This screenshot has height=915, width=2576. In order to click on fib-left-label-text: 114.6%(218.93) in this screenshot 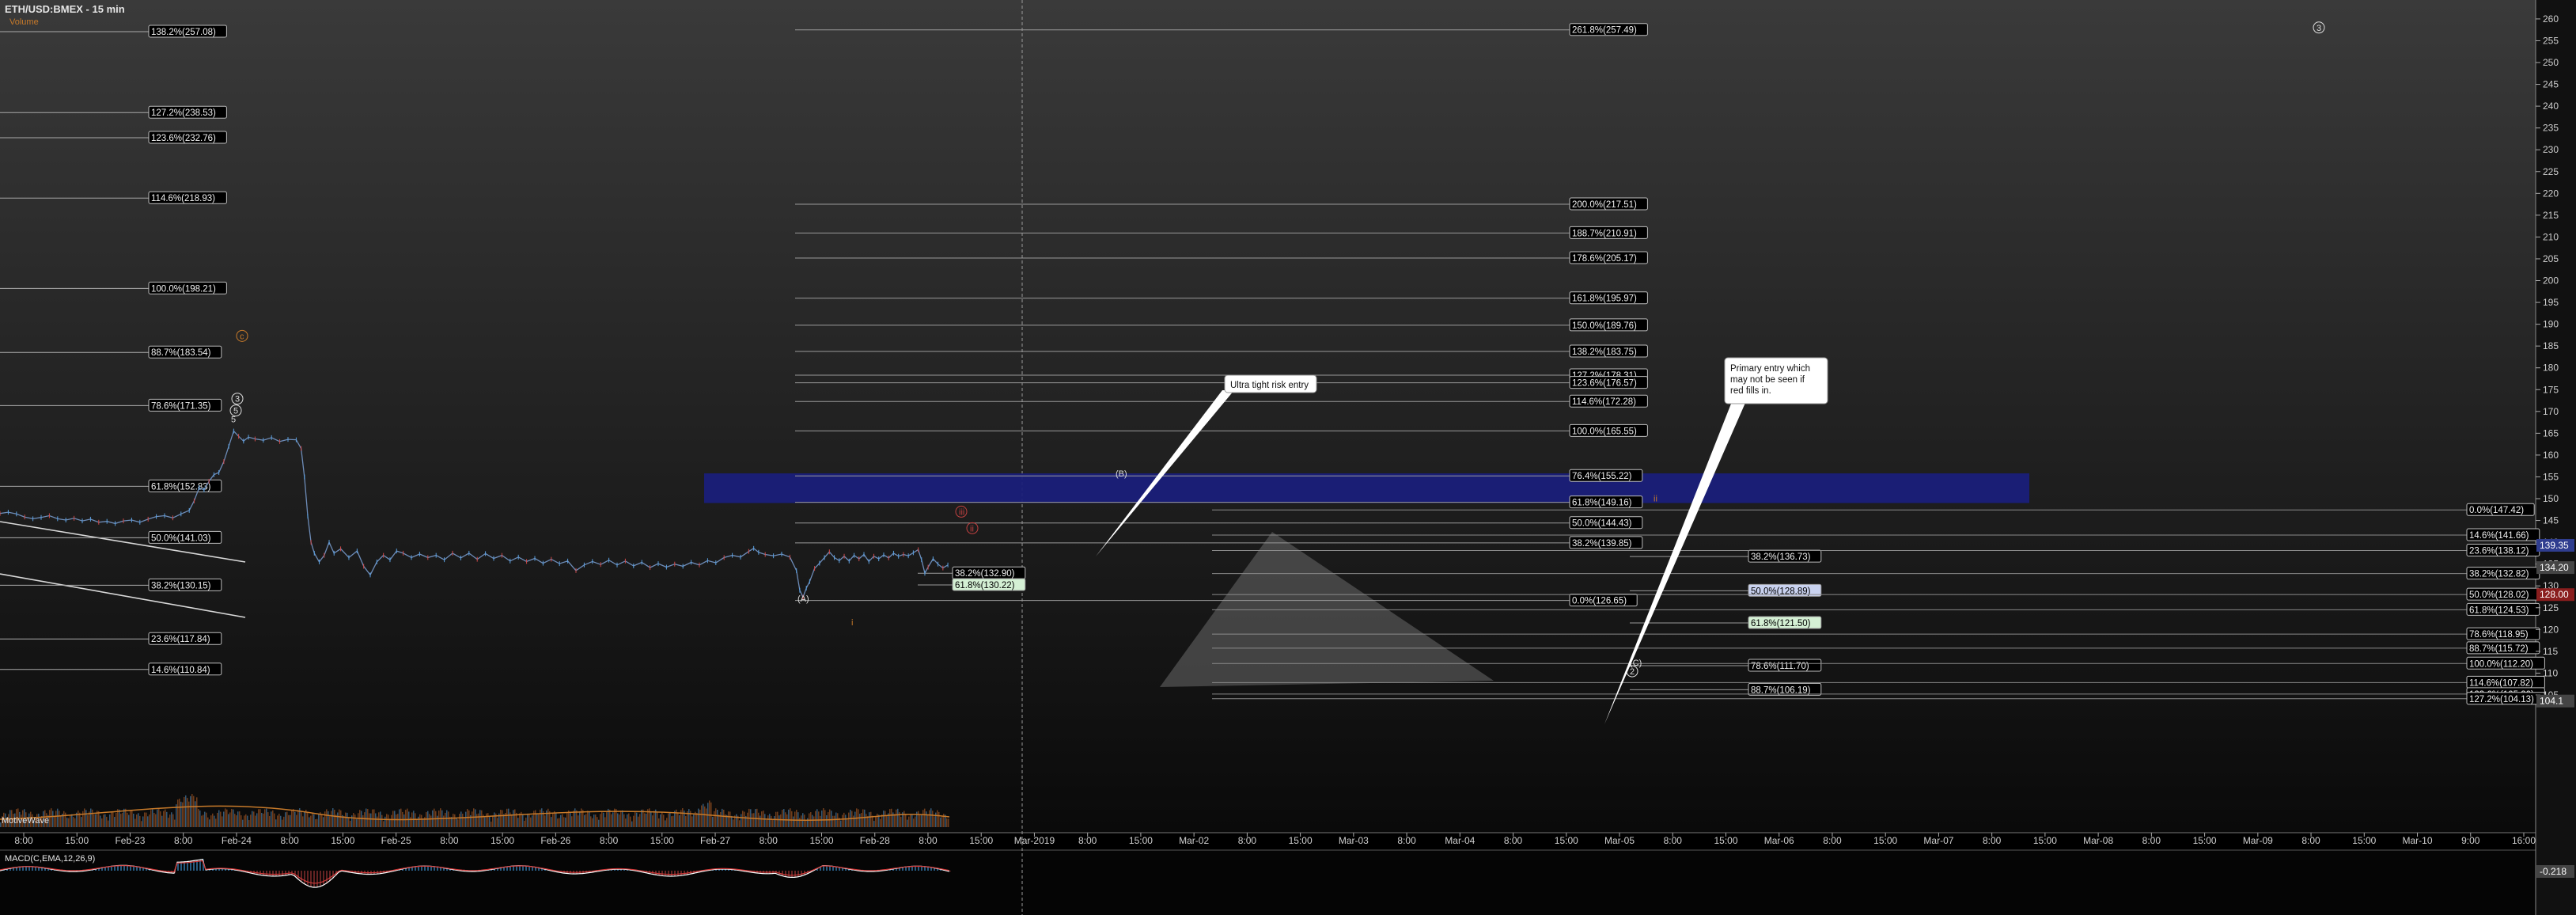, I will do `click(183, 198)`.